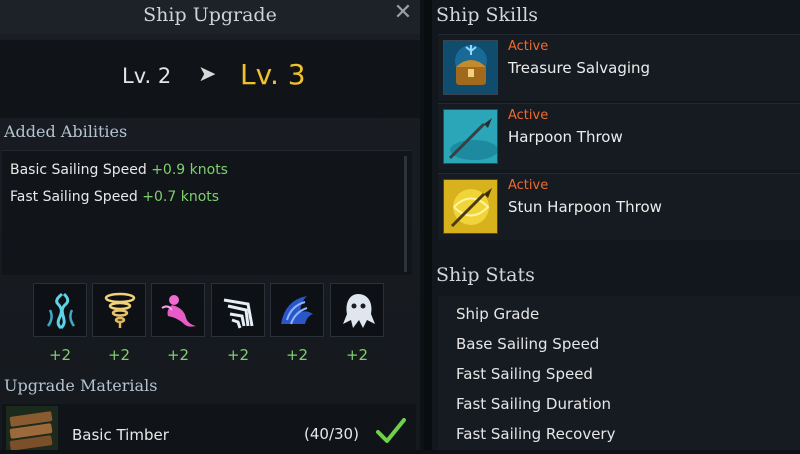  Describe the element at coordinates (32, 428) in the screenshot. I see `timber-icon` at that location.